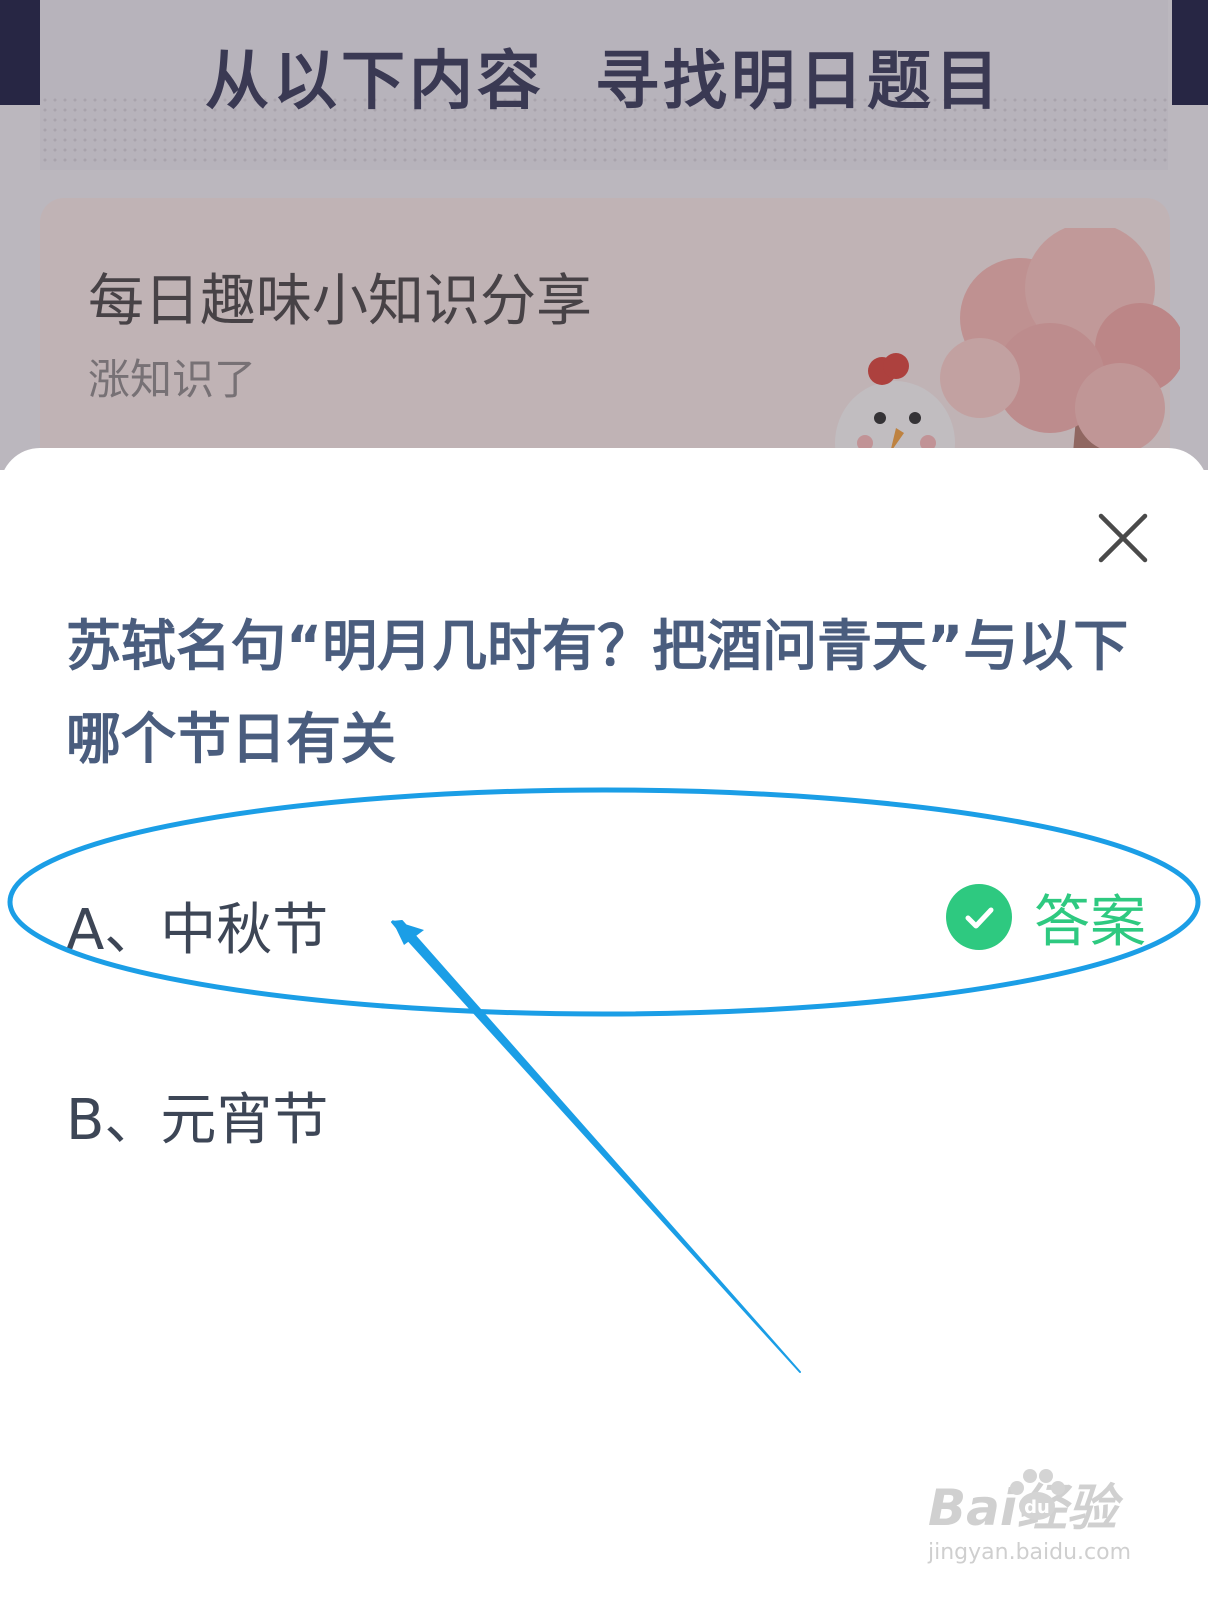  Describe the element at coordinates (1037, 1507) in the screenshot. I see `svg-text: du` at that location.